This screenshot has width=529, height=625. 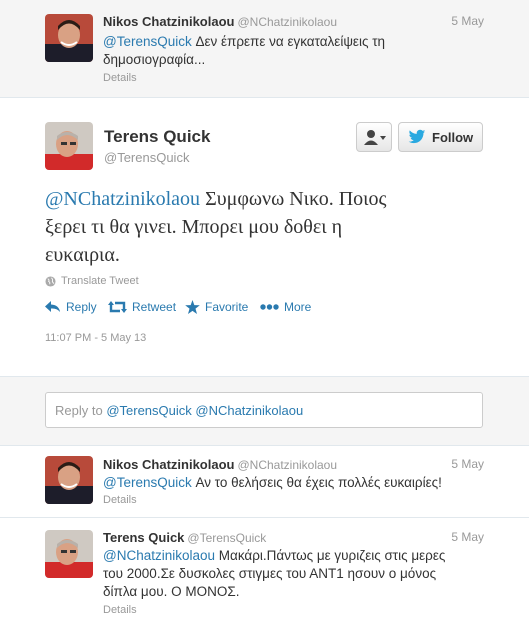 I want to click on main-tweet-line3: ευκαιρια., so click(x=82, y=255).